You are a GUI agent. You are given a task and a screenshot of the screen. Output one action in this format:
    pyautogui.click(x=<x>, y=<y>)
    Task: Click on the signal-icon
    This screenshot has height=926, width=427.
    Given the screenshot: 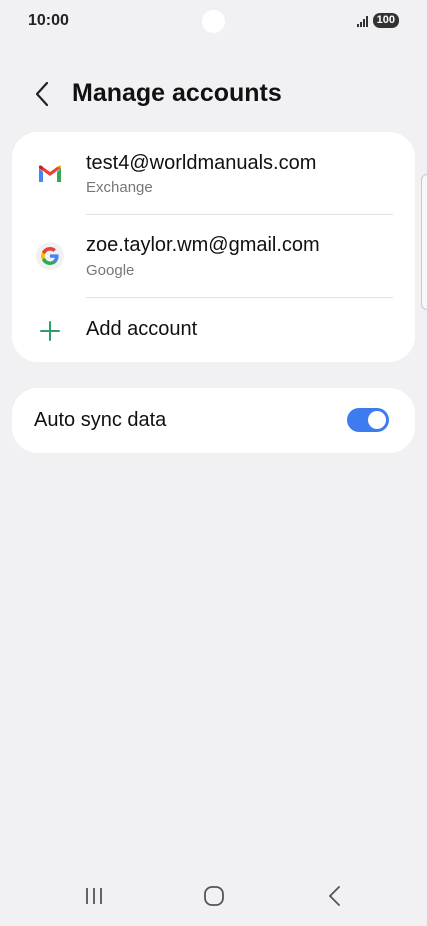 What is the action you would take?
    pyautogui.click(x=362, y=21)
    